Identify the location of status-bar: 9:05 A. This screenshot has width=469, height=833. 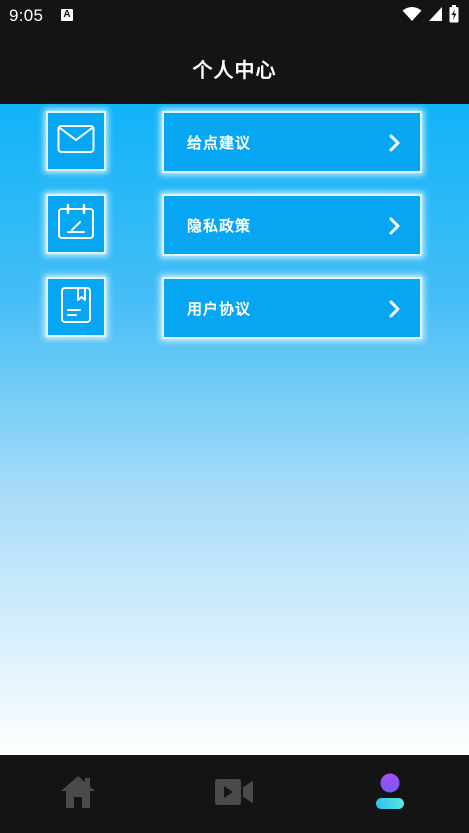
(234, 16).